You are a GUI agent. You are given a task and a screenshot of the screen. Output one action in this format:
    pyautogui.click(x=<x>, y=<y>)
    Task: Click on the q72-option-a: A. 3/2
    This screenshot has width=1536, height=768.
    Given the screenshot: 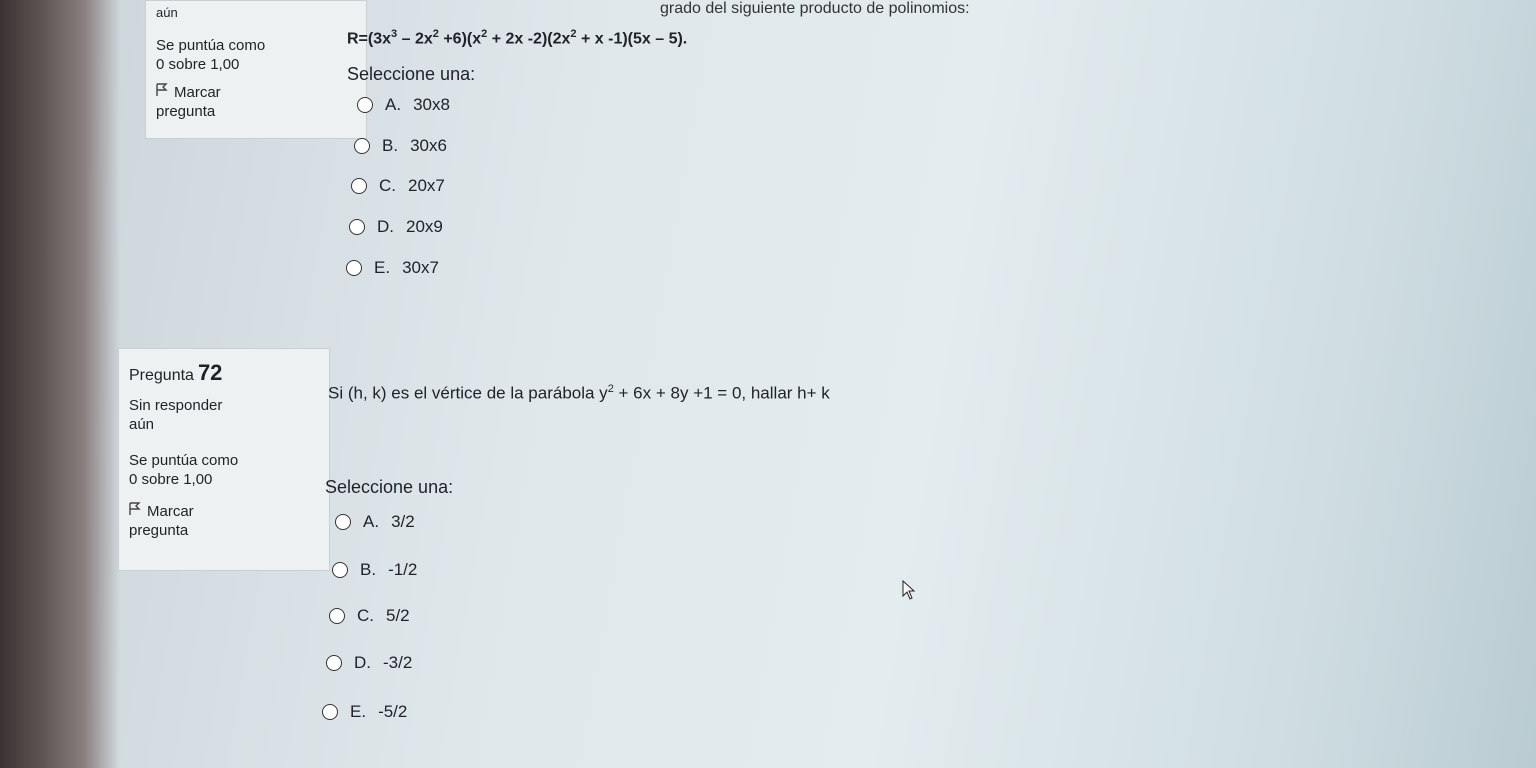 What is the action you would take?
    pyautogui.click(x=375, y=522)
    